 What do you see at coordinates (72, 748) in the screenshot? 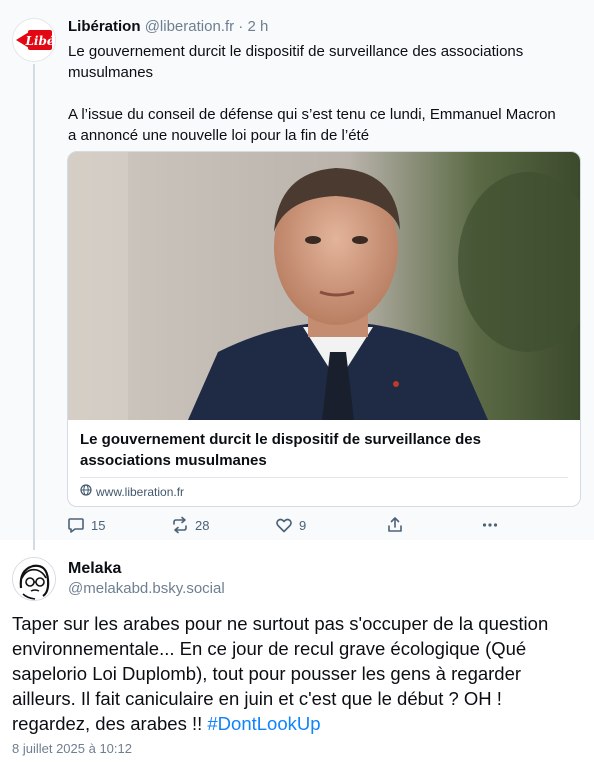
I see `reply-timestamp: 8 juillet 2025 à 10:12` at bounding box center [72, 748].